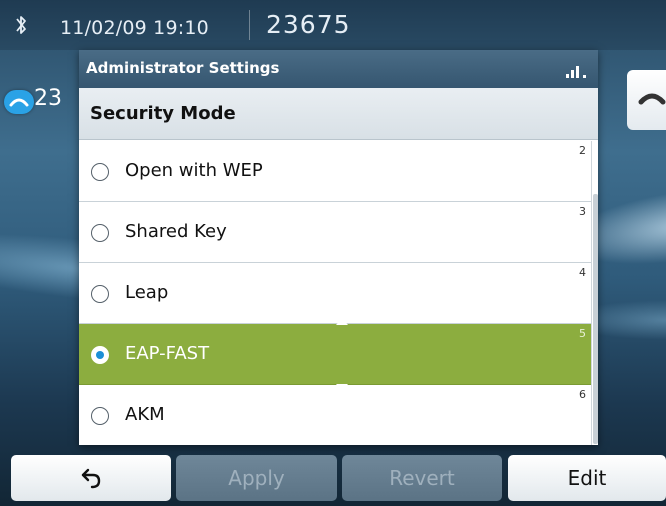 Image resolution: width=666 pixels, height=506 pixels. Describe the element at coordinates (194, 170) in the screenshot. I see `list-item-label: Open with WEP` at that location.